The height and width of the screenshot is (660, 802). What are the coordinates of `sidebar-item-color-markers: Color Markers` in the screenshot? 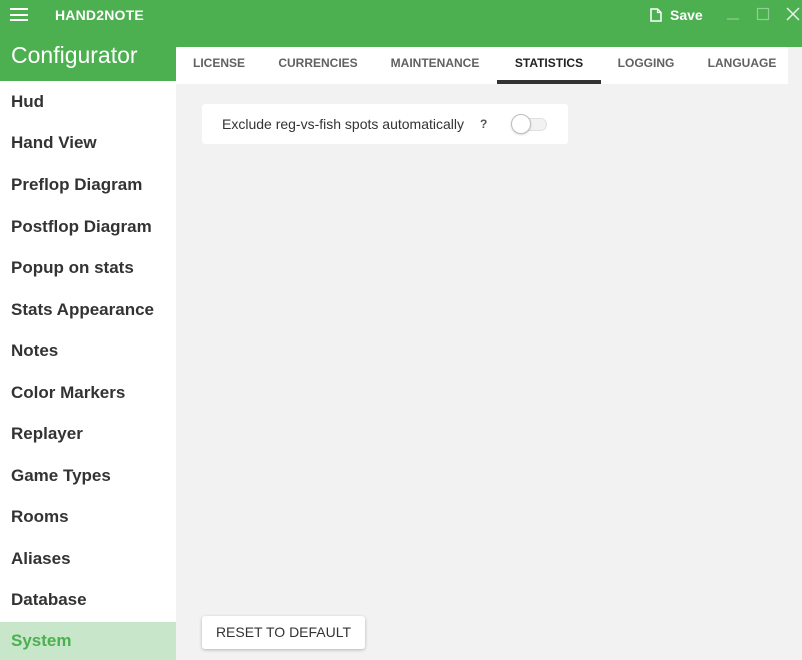 It's located at (88, 393).